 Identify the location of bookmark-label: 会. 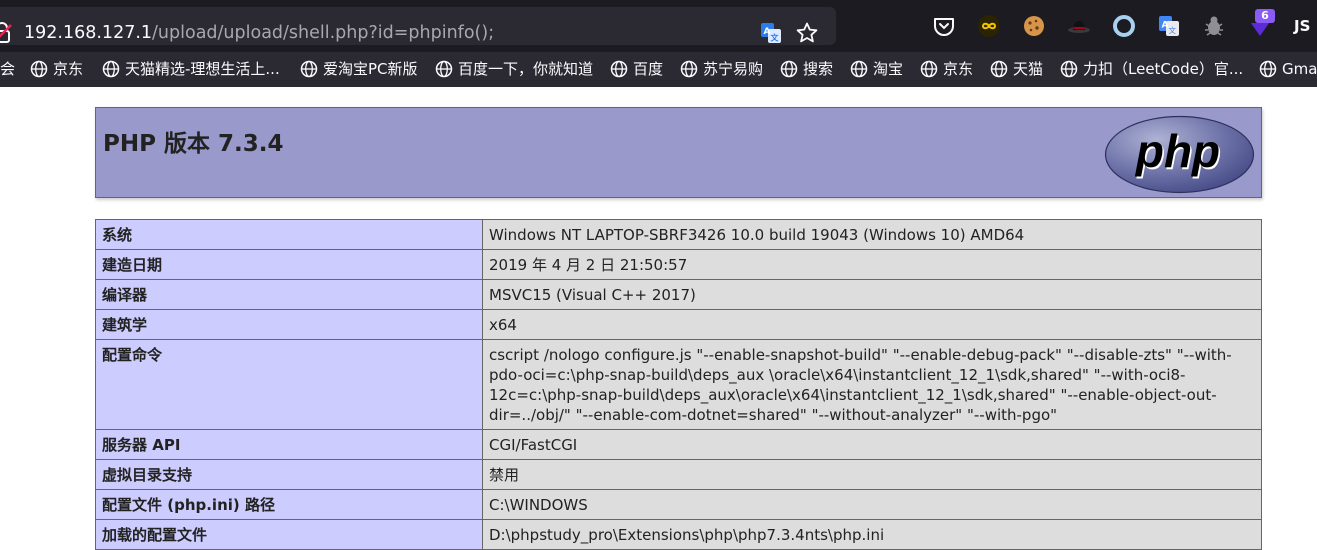
(8, 69).